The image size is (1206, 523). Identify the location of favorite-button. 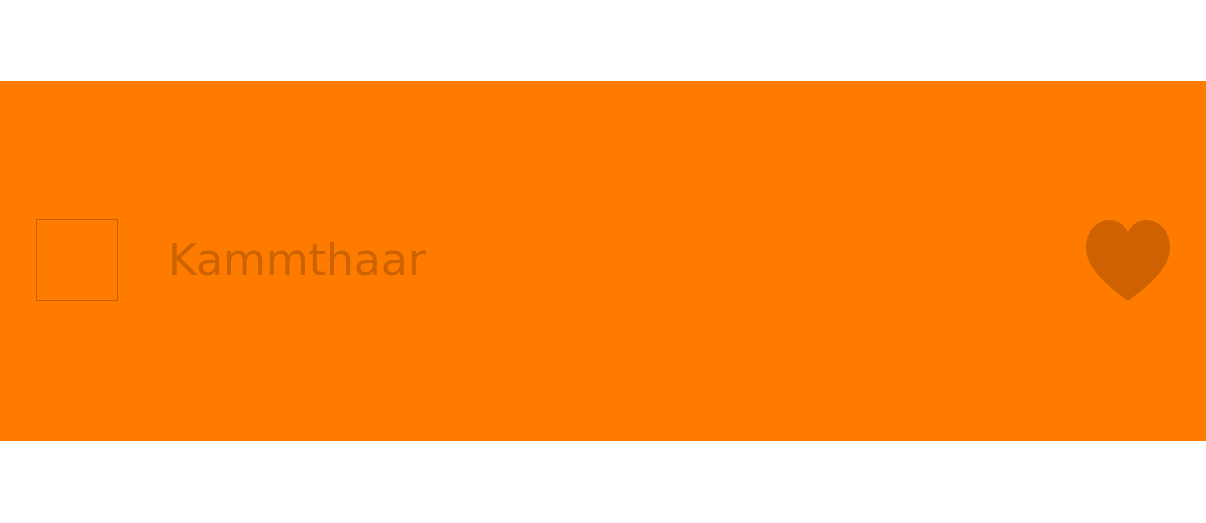
(1128, 261).